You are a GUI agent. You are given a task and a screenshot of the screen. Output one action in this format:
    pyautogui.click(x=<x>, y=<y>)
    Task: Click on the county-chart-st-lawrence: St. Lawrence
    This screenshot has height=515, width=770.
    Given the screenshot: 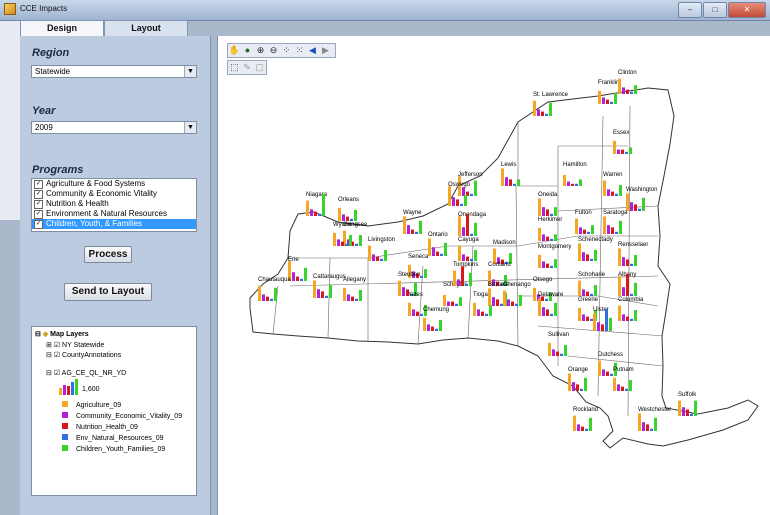 What is the action you would take?
    pyautogui.click(x=551, y=104)
    